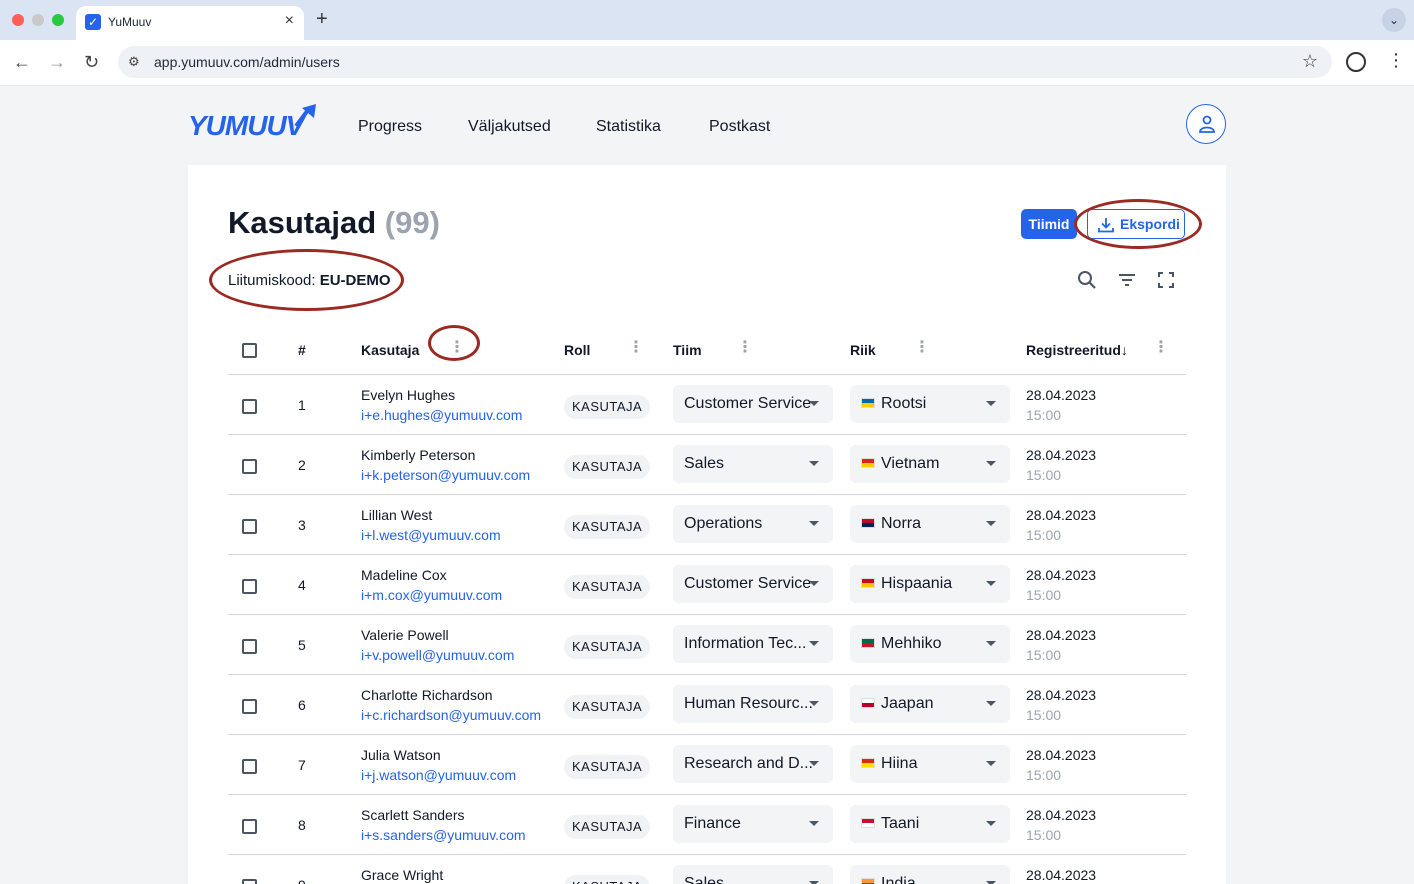  Describe the element at coordinates (451, 715) in the screenshot. I see `user-email-link: i+c.richardson@yumuuv.com` at that location.